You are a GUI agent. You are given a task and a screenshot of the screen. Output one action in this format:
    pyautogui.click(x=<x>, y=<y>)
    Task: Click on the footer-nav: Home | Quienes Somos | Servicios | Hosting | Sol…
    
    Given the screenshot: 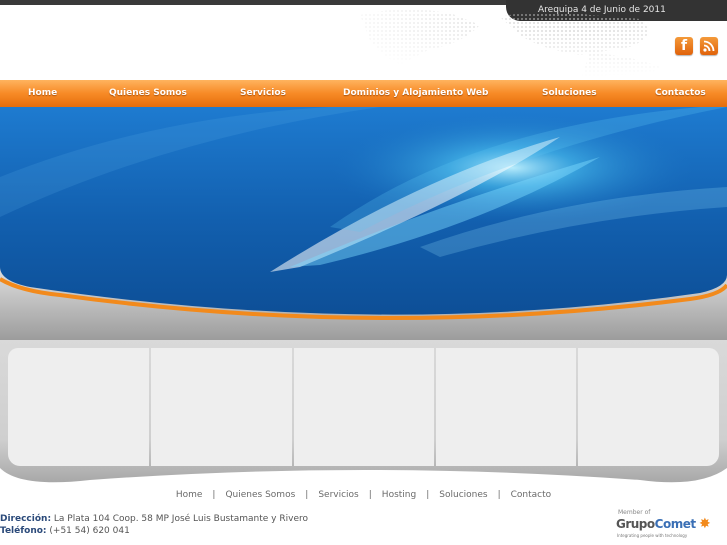 What is the action you would take?
    pyautogui.click(x=363, y=497)
    